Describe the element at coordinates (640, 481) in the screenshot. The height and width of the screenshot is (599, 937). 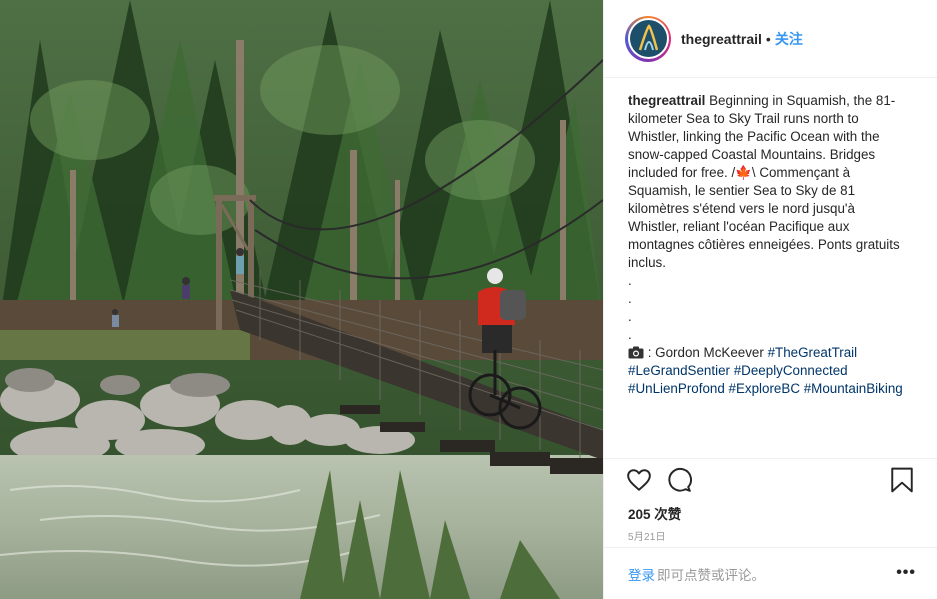
I see `heart-icon` at that location.